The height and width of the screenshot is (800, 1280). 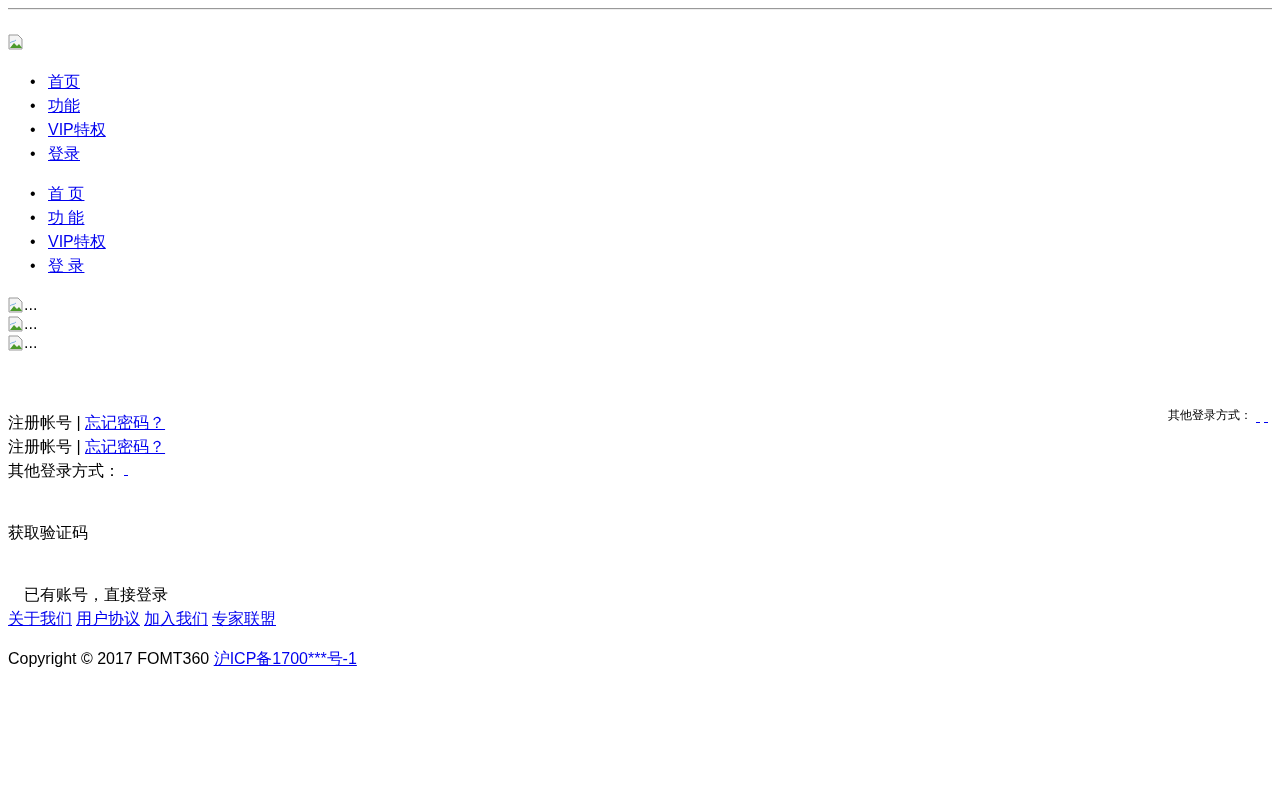 I want to click on footer-link: 关于我们, so click(x=40, y=619).